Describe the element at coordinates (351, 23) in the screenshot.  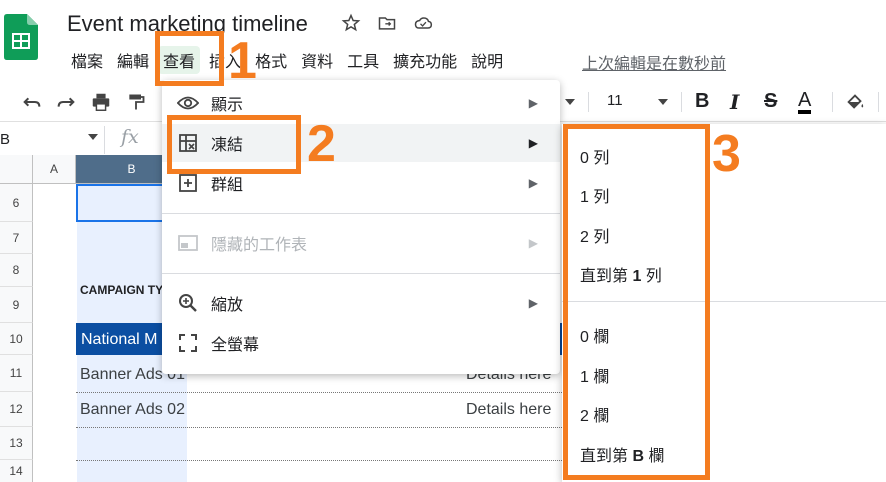
I see `star-icon` at that location.